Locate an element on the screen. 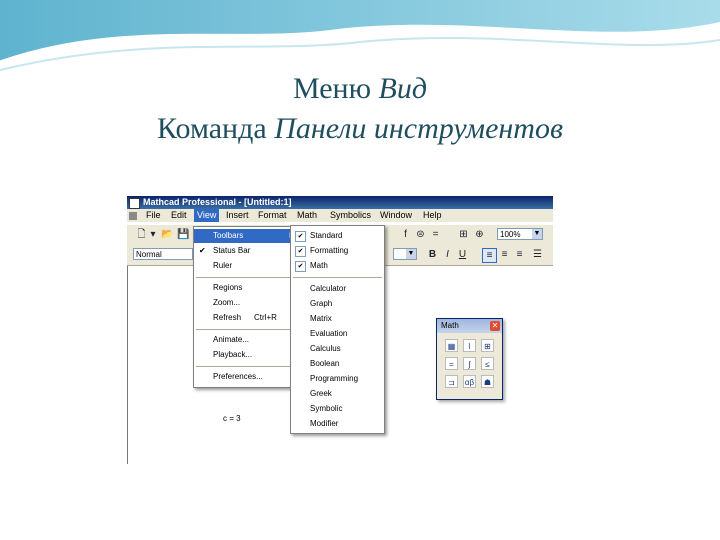 Image resolution: width=720 pixels, height=540 pixels. align-left-icon: ≡ is located at coordinates (489, 255).